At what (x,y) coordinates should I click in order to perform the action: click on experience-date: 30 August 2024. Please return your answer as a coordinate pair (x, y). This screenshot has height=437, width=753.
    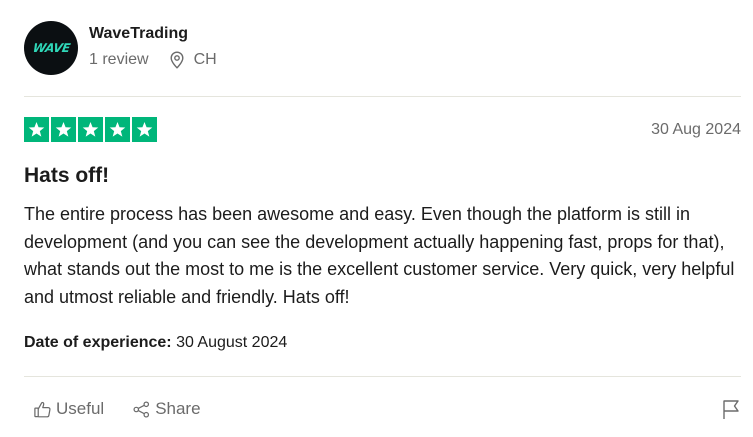
    Looking at the image, I should click on (232, 342).